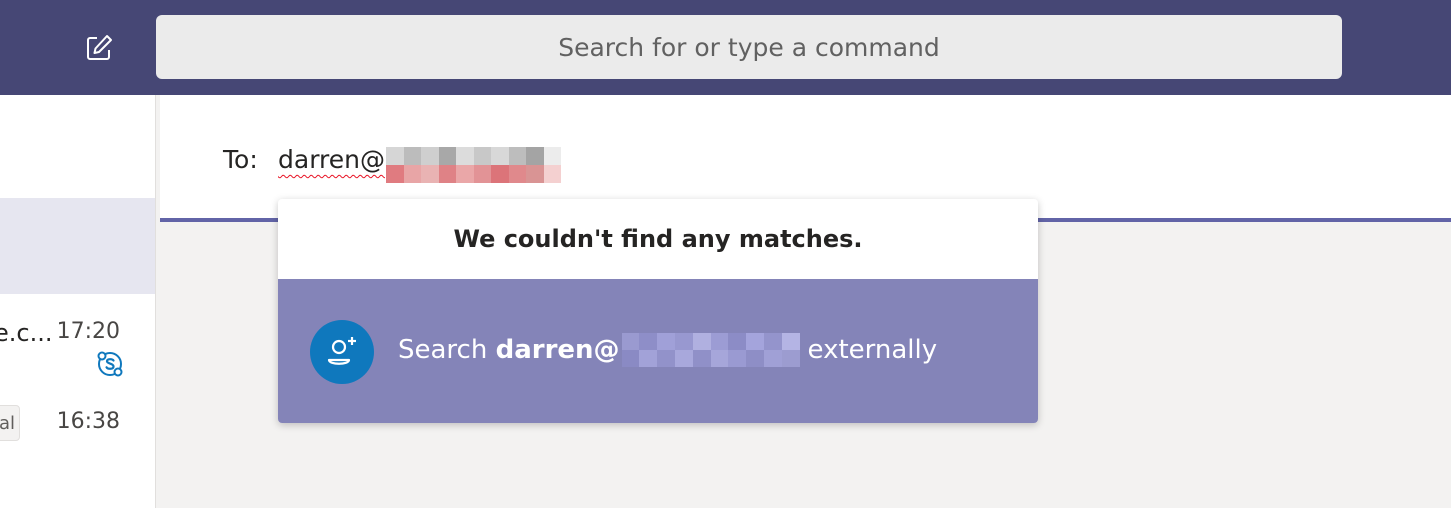 The width and height of the screenshot is (1451, 508). What do you see at coordinates (658, 239) in the screenshot?
I see `no-matches-message: We couldn't find any matches.` at bounding box center [658, 239].